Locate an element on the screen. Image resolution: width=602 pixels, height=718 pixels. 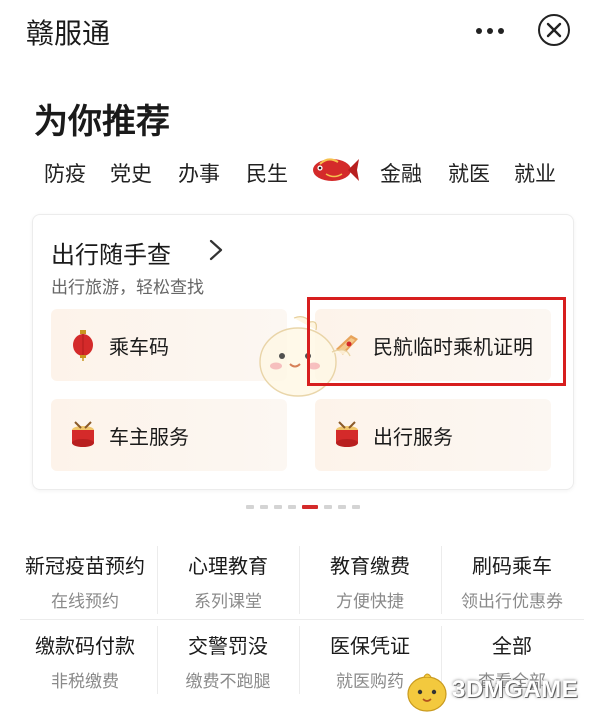
card-subtitle: 出行旅游，轻松查找 is located at coordinates (127, 288).